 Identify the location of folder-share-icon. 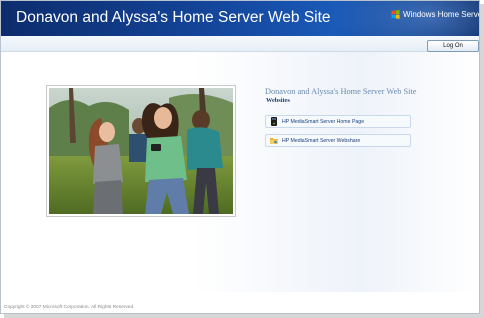
(274, 141).